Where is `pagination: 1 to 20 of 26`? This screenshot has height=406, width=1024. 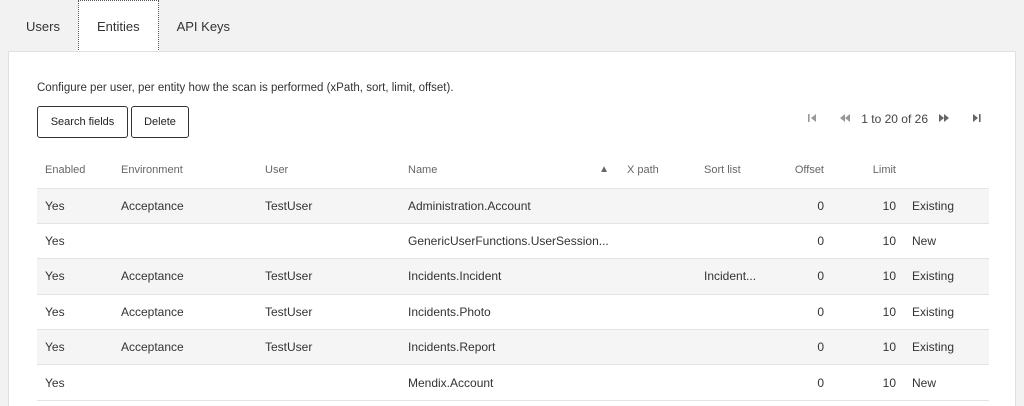
pagination: 1 to 20 of 26 is located at coordinates (894, 119).